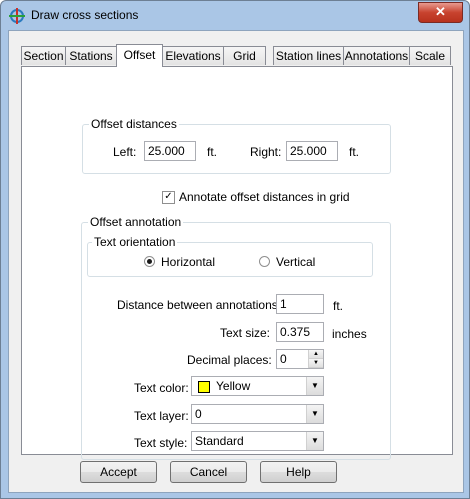  What do you see at coordinates (139, 55) in the screenshot?
I see `tab-offset: Offset` at bounding box center [139, 55].